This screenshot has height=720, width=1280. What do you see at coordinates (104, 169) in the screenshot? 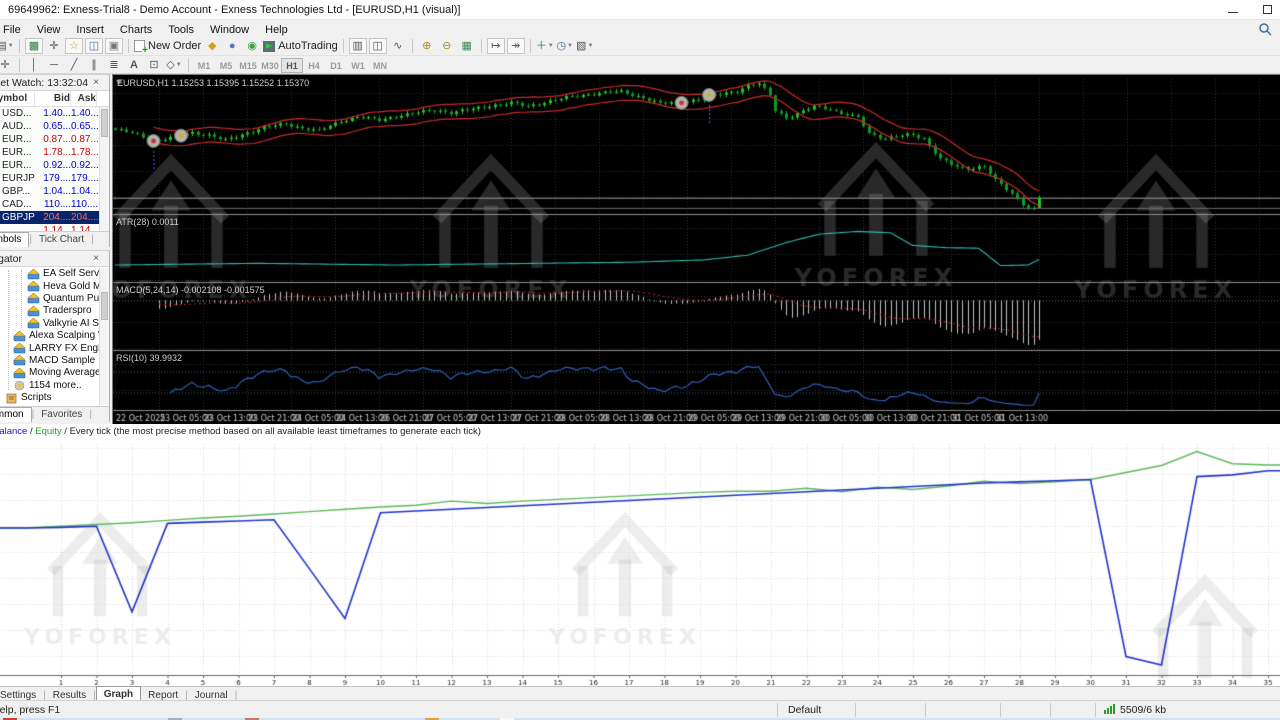
I see `market-watch-scrollbar` at bounding box center [104, 169].